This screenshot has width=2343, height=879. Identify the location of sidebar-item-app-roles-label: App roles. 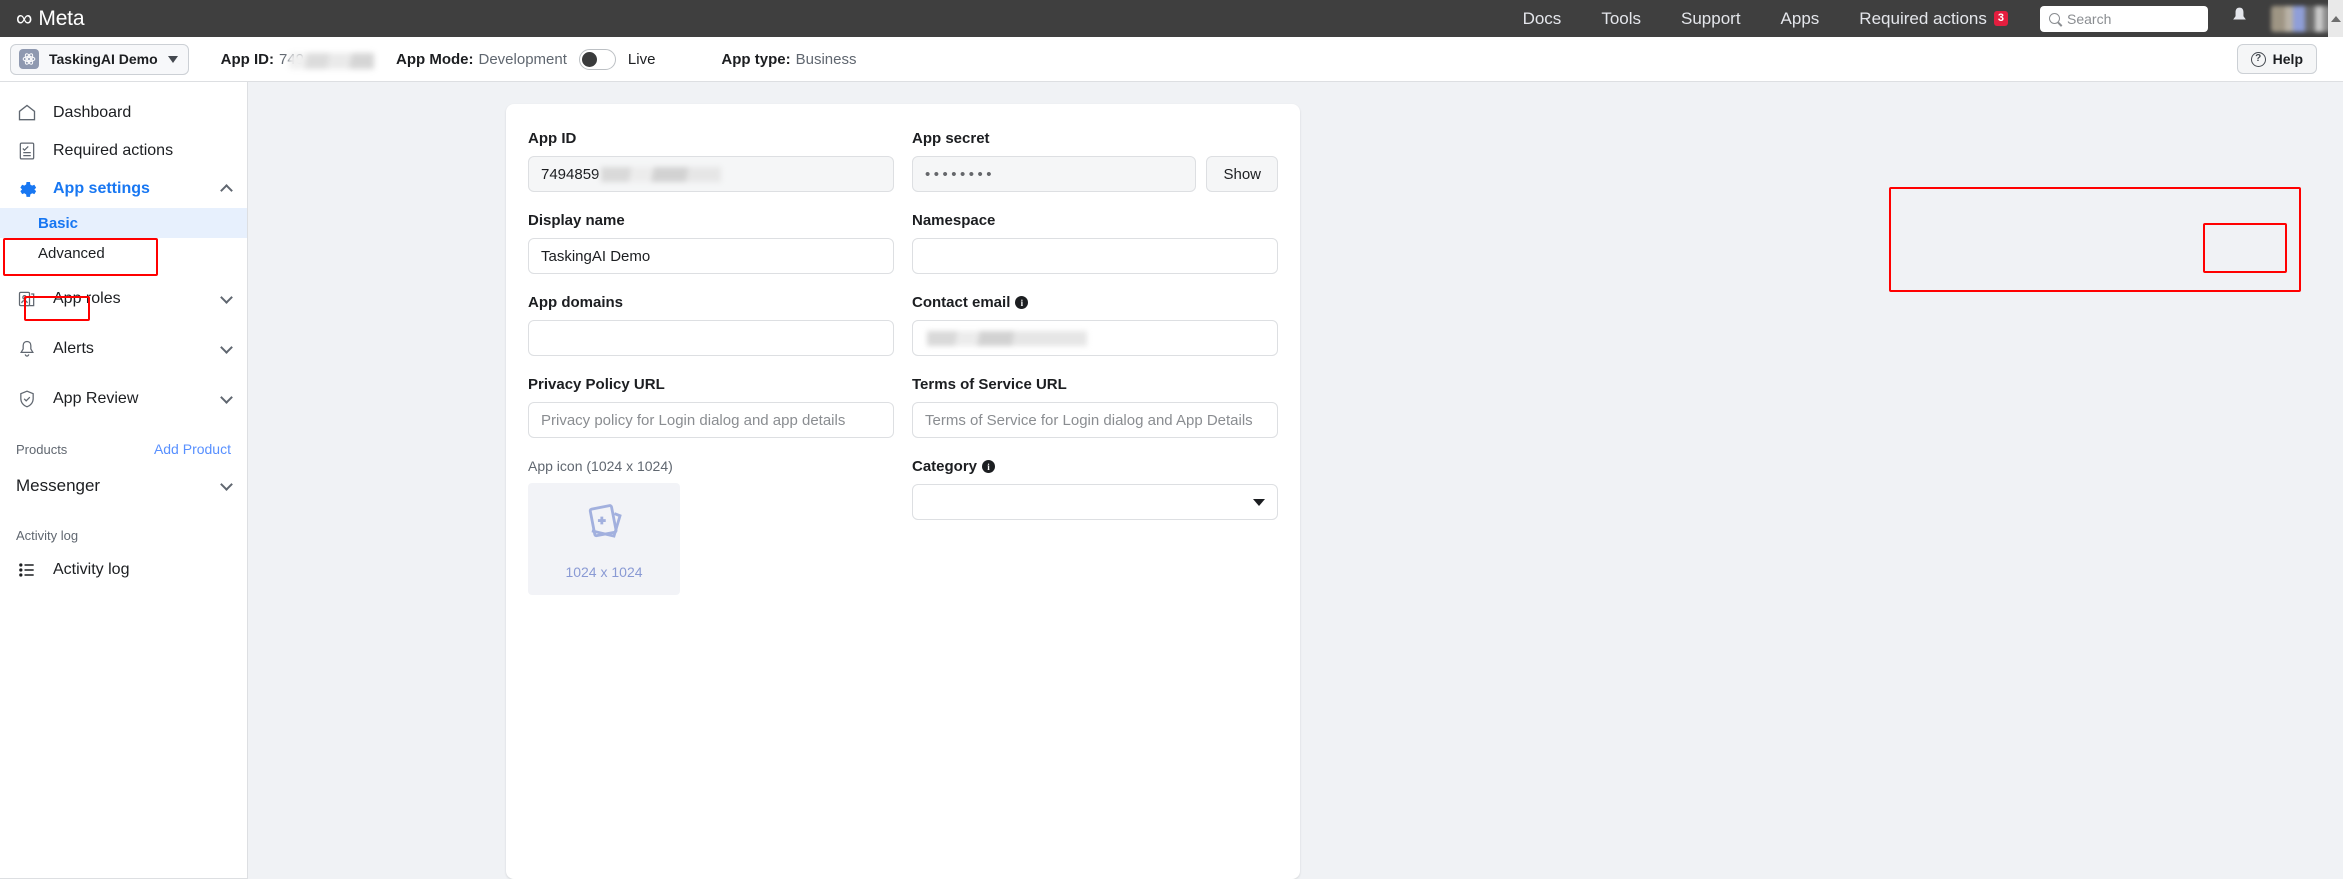
(87, 298).